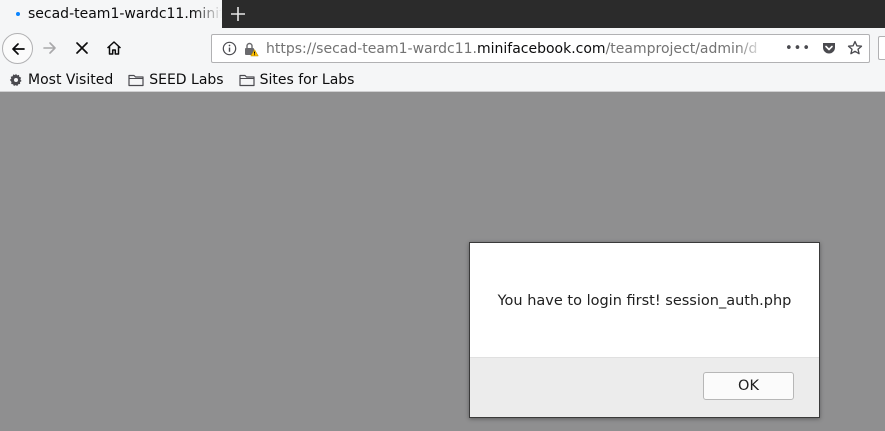 The width and height of the screenshot is (885, 431). Describe the element at coordinates (855, 48) in the screenshot. I see `bookmark-star-icon` at that location.